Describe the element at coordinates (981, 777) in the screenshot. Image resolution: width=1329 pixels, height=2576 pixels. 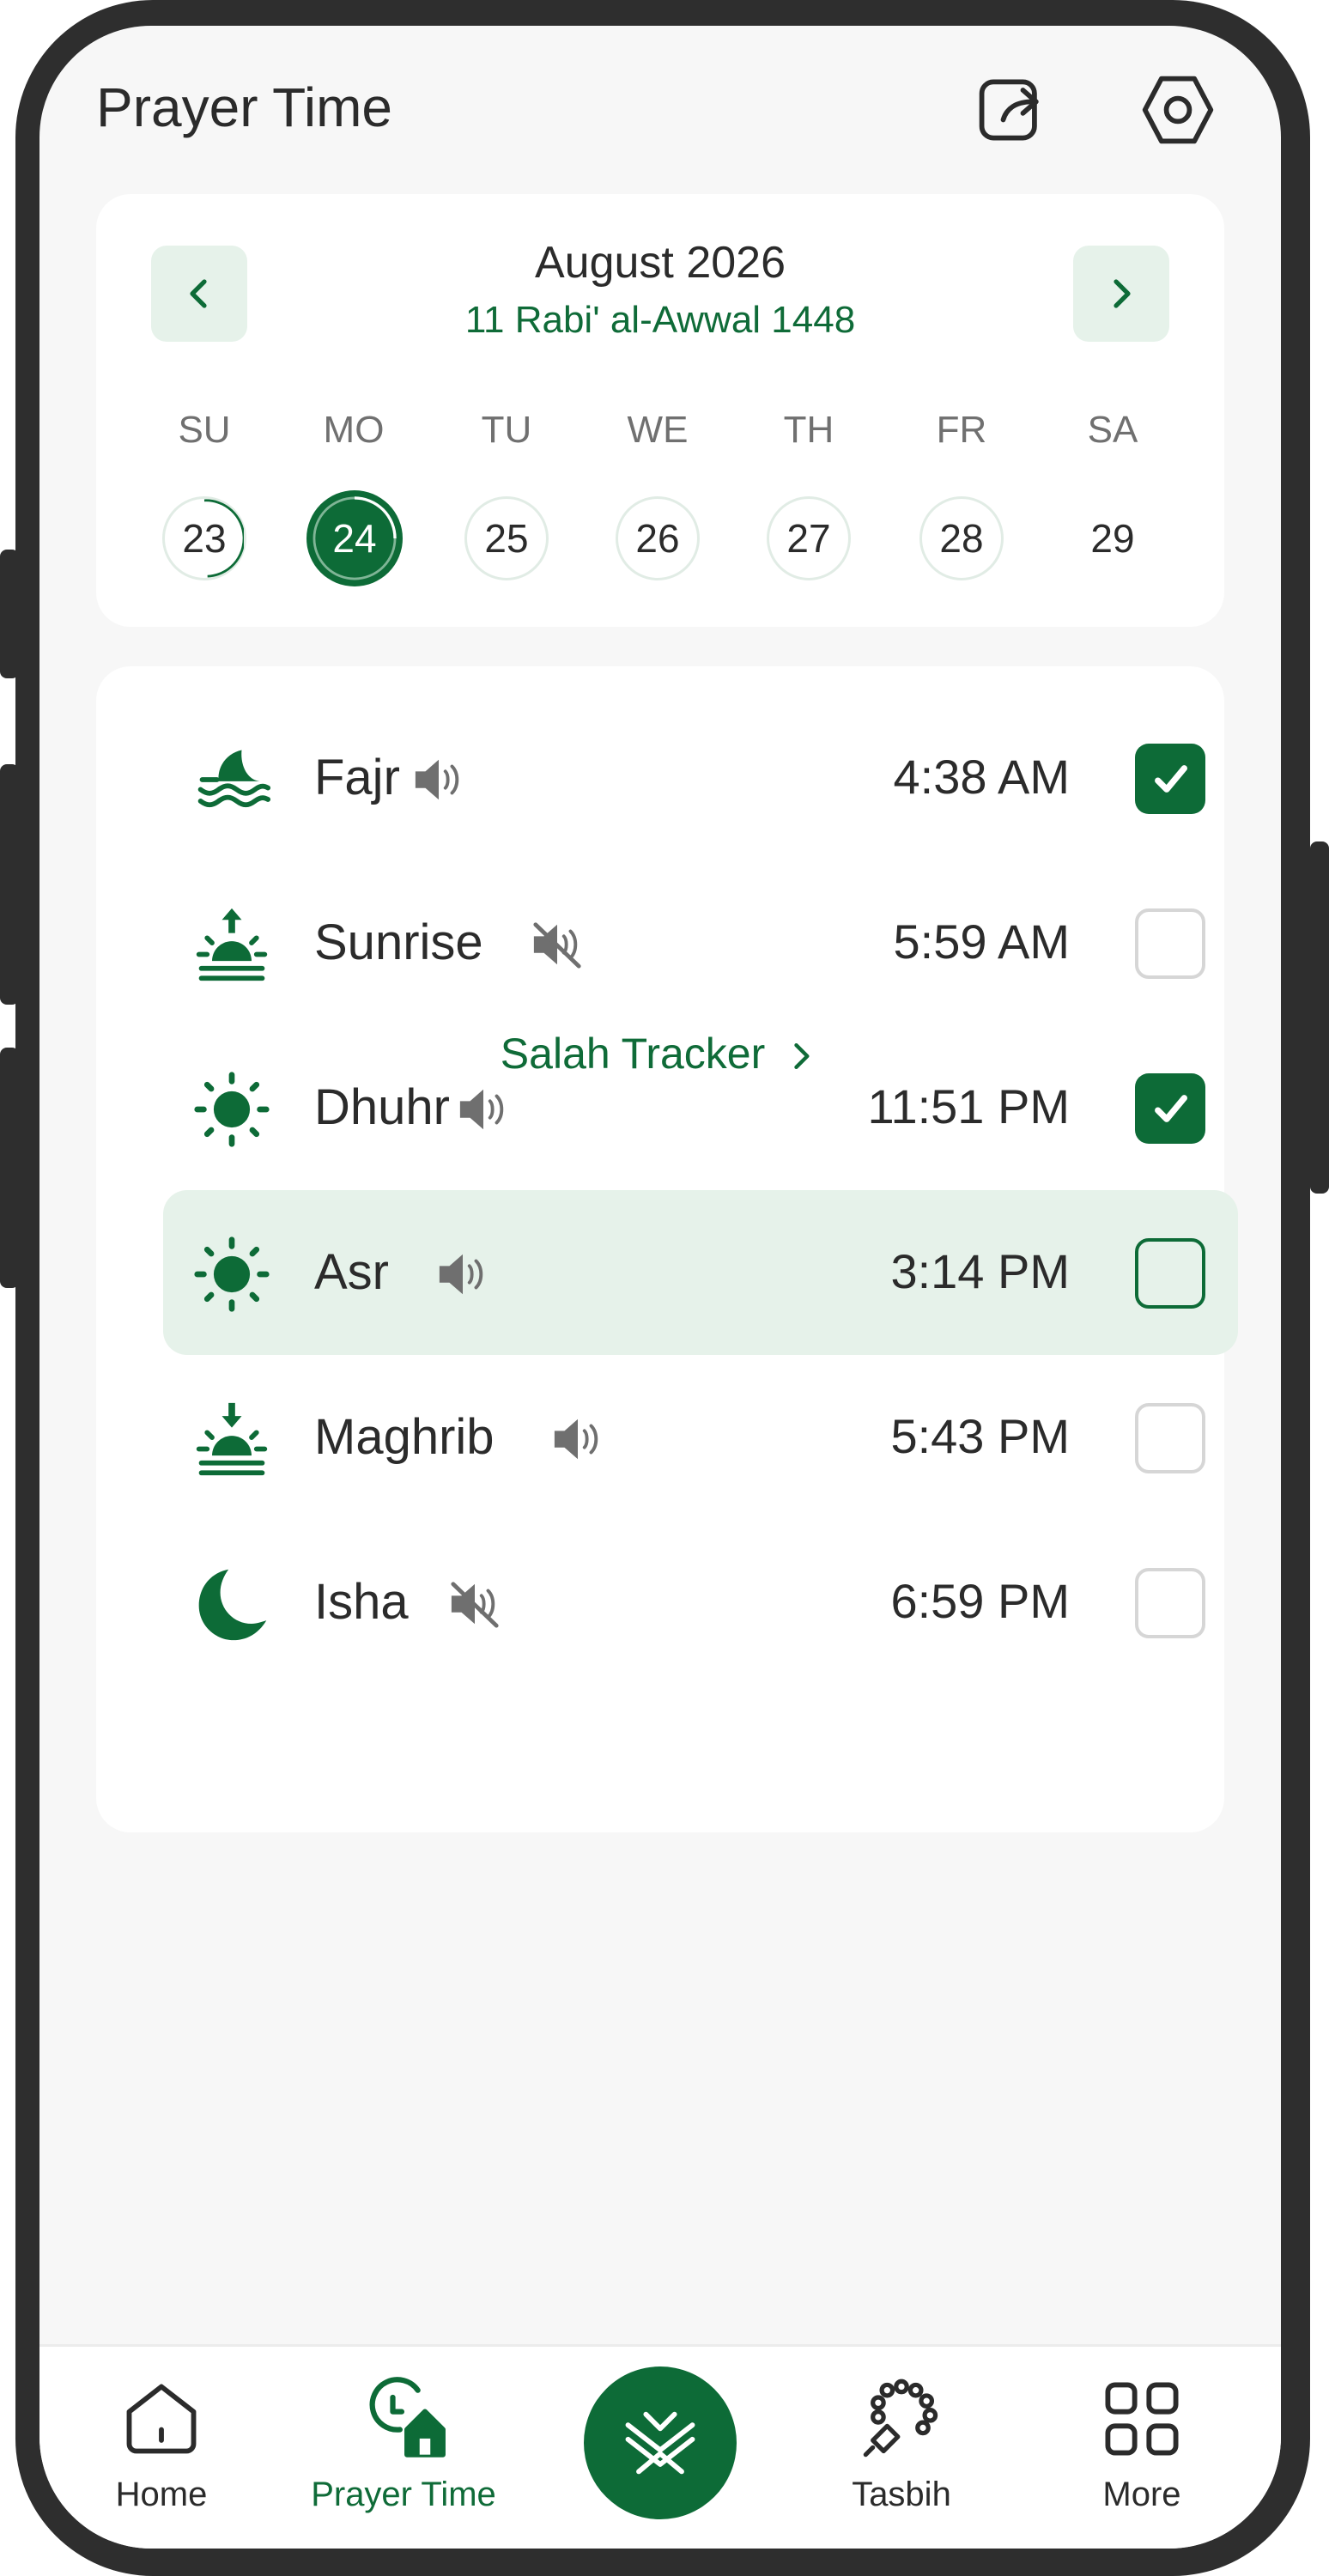
I see `prayer-time: 4:38 AM` at that location.